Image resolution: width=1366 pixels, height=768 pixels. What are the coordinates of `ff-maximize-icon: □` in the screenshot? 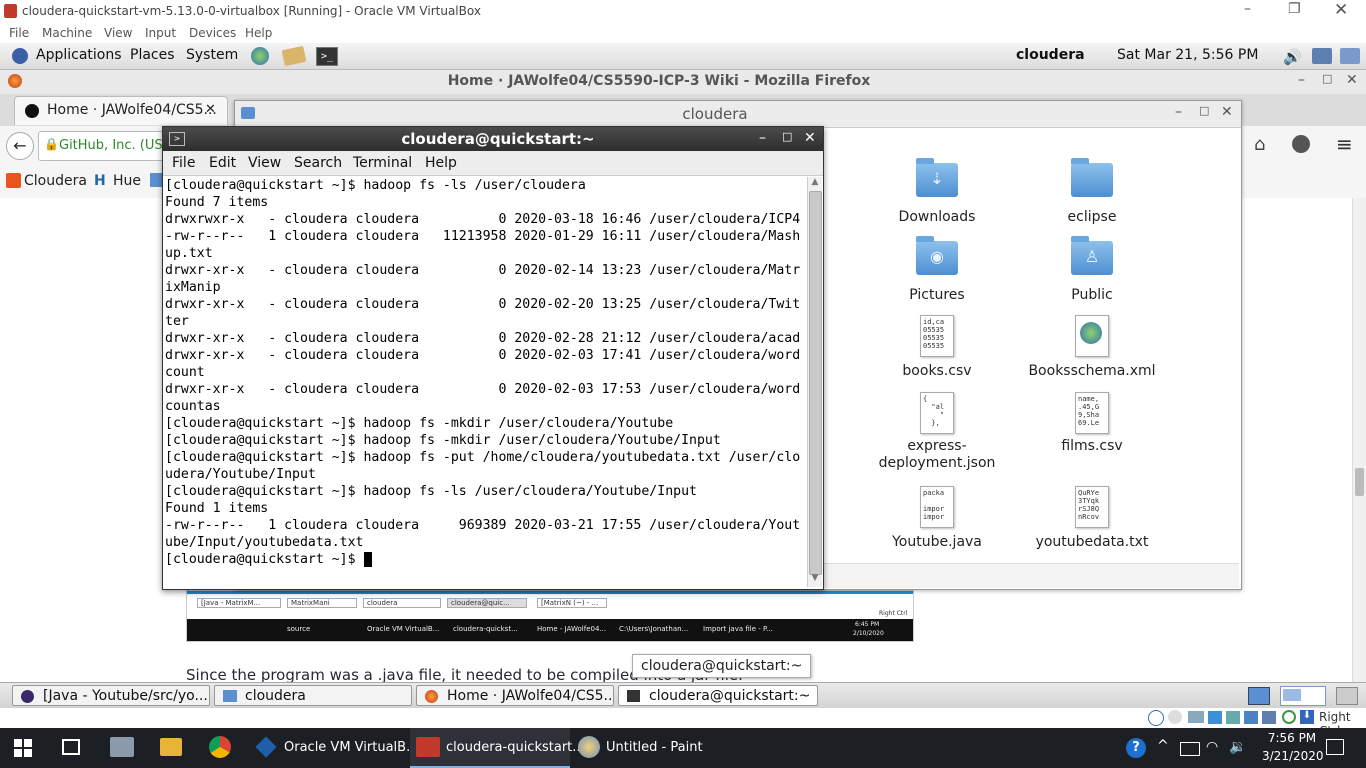 It's located at (1327, 78).